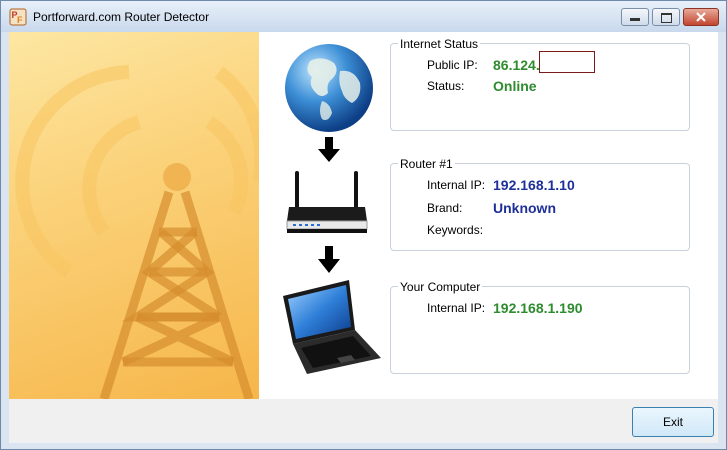  I want to click on router-title: Router #1, so click(426, 164).